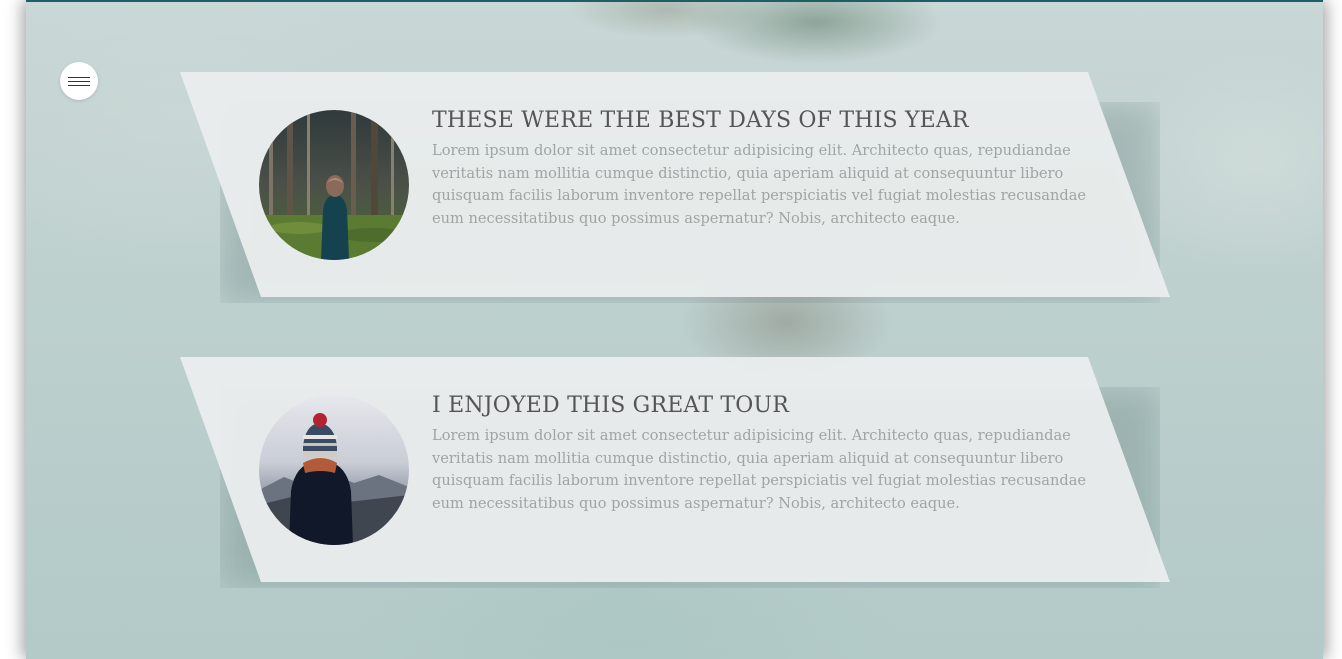 This screenshot has height=659, width=1342. Describe the element at coordinates (79, 77) in the screenshot. I see `hamburger-menu-icon` at that location.